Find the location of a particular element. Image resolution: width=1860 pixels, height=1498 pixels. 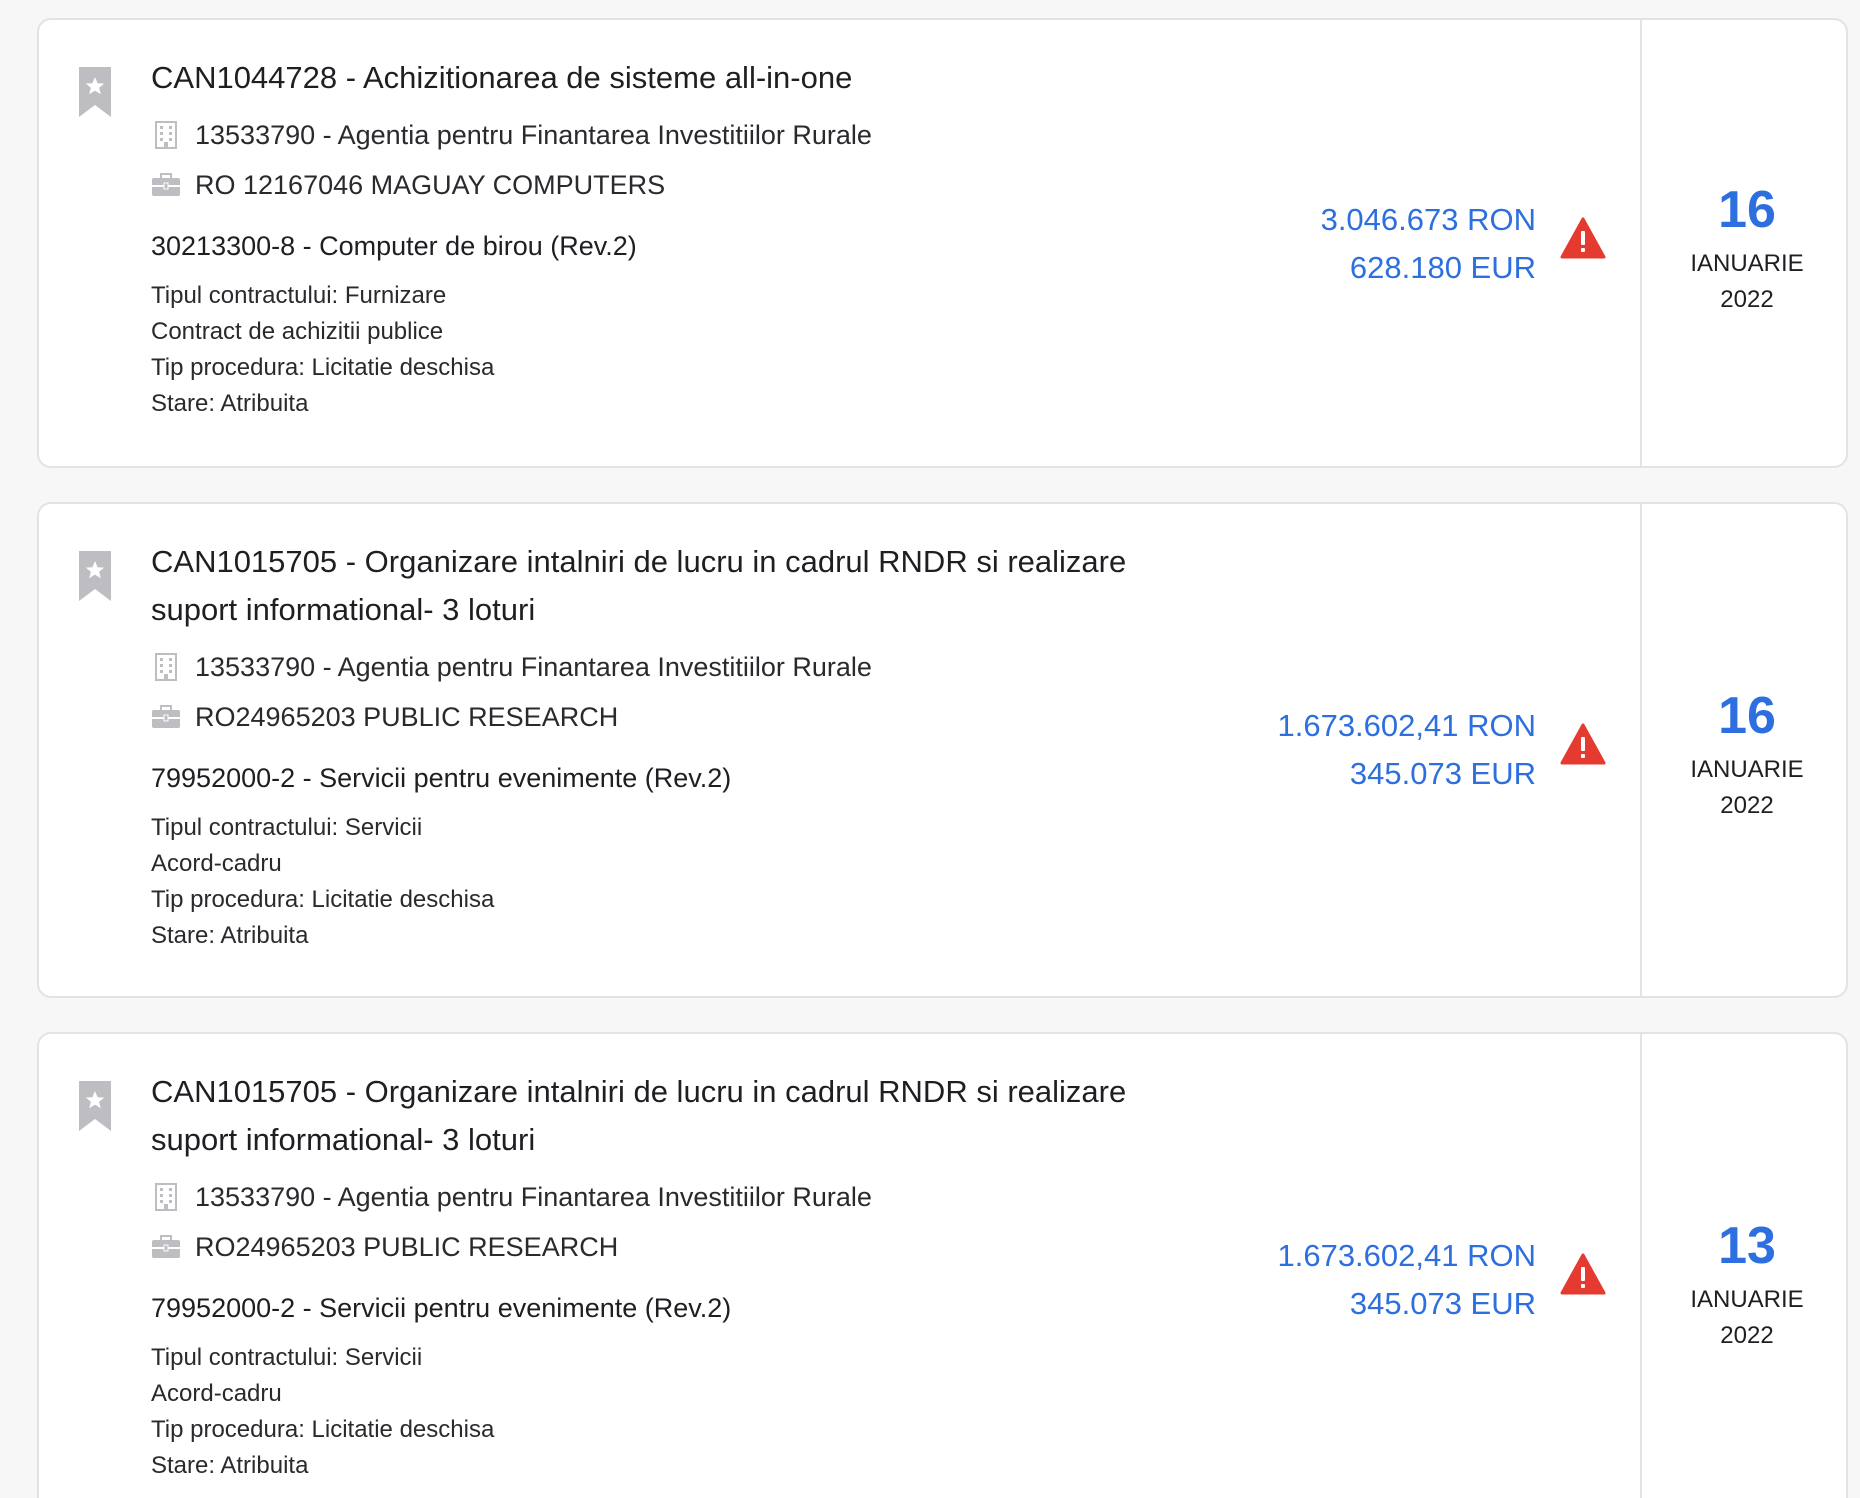

date-day: 13 is located at coordinates (1747, 1246).